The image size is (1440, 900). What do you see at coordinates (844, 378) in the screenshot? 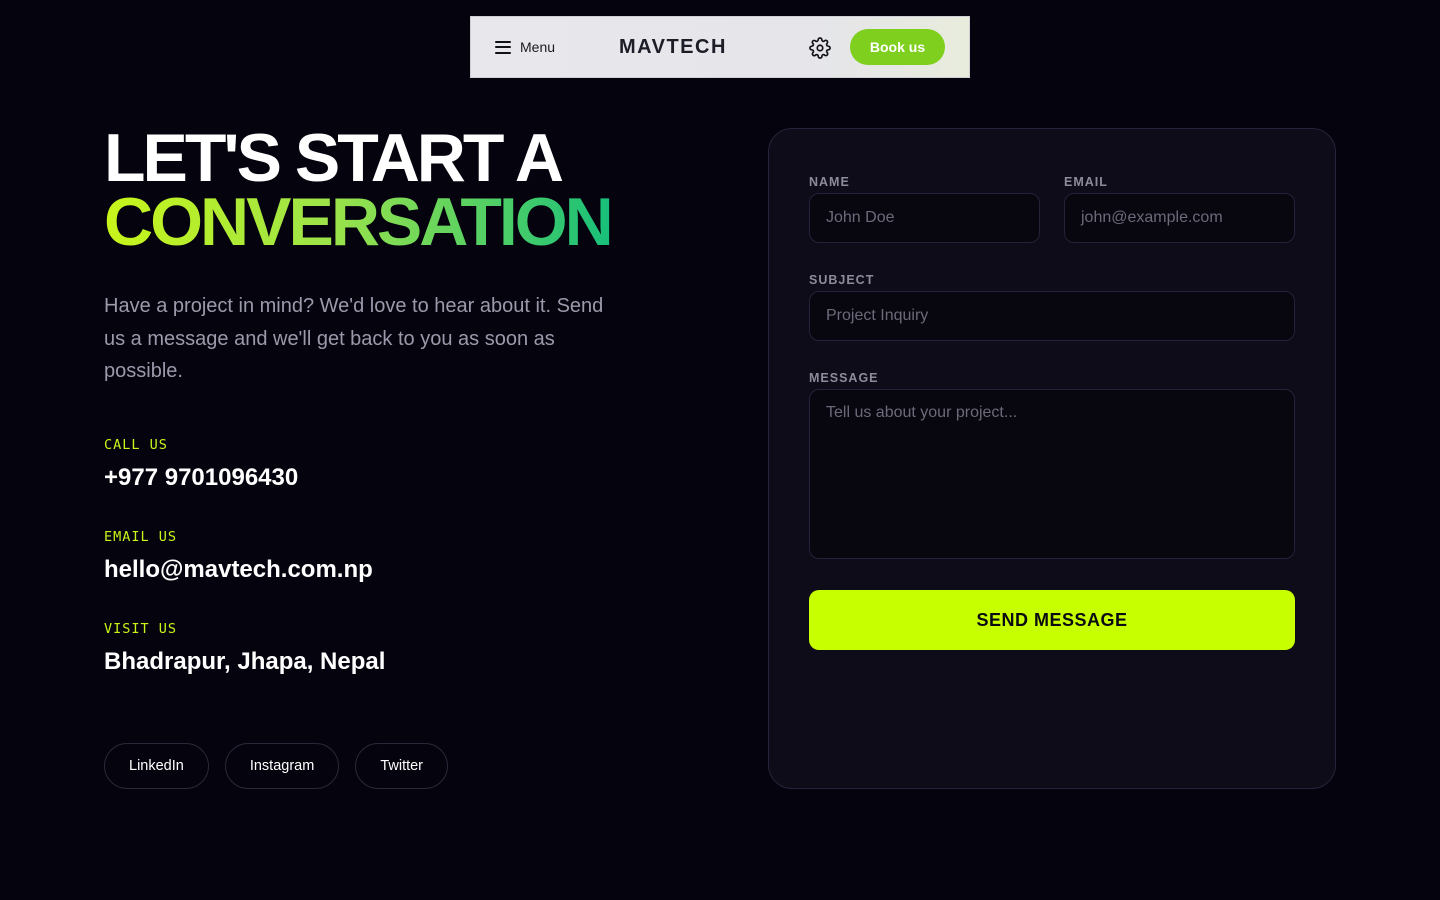
I see `message-label: MESSAGE` at bounding box center [844, 378].